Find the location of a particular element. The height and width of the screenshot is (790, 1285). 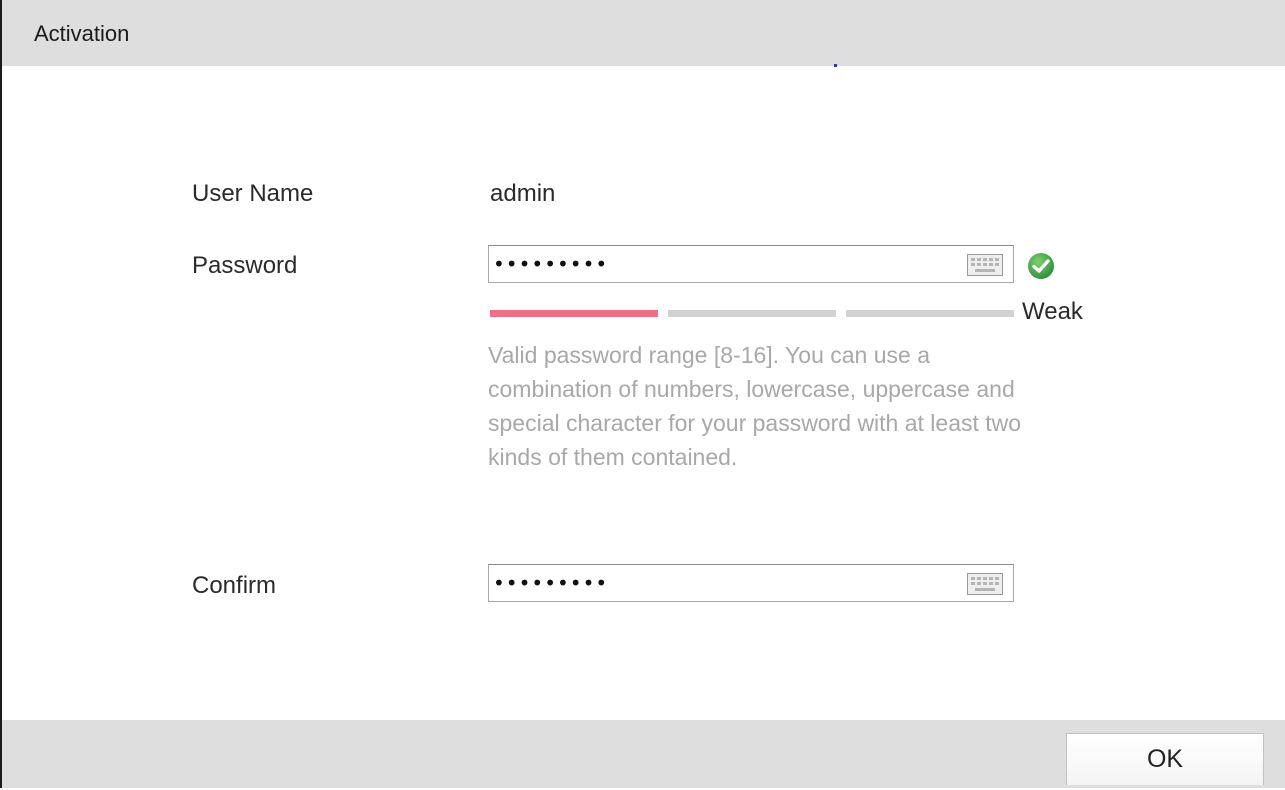

username-label: User Name is located at coordinates (253, 193).